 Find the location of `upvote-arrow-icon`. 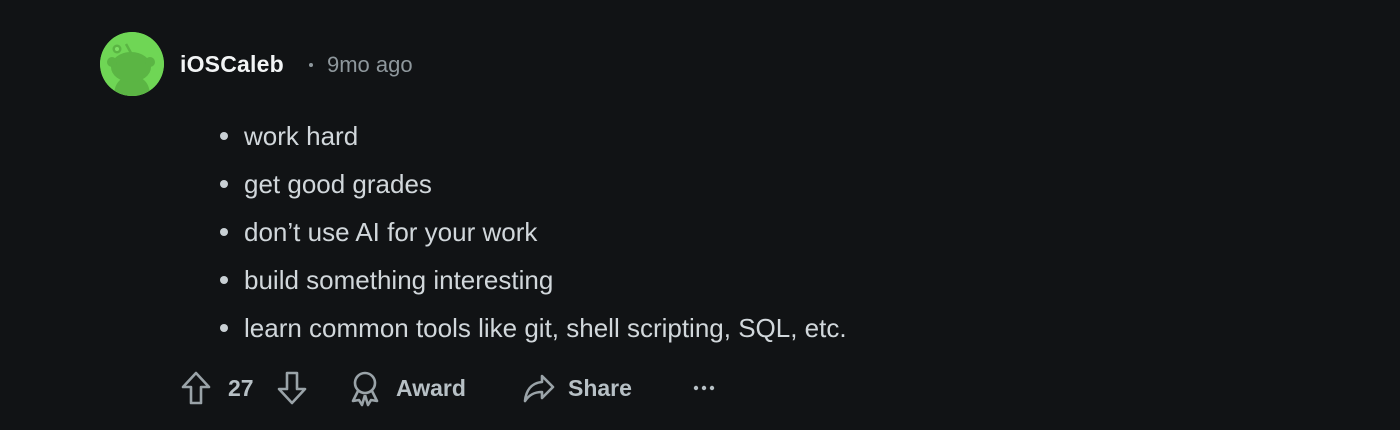

upvote-arrow-icon is located at coordinates (196, 388).